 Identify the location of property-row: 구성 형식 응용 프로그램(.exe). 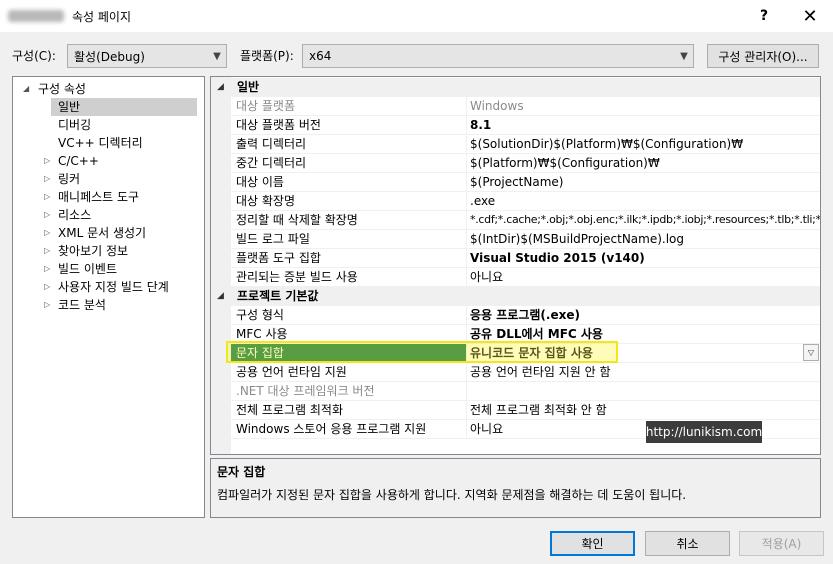
(525, 315).